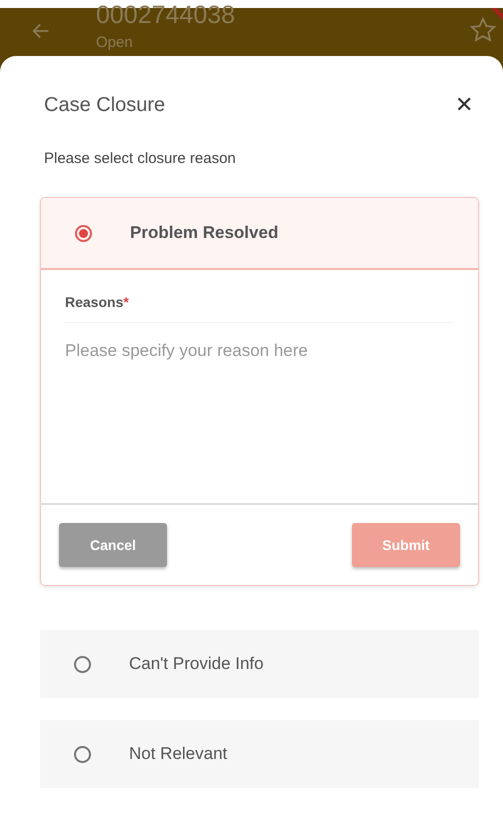 This screenshot has height=824, width=503. I want to click on case-status: Open, so click(115, 42).